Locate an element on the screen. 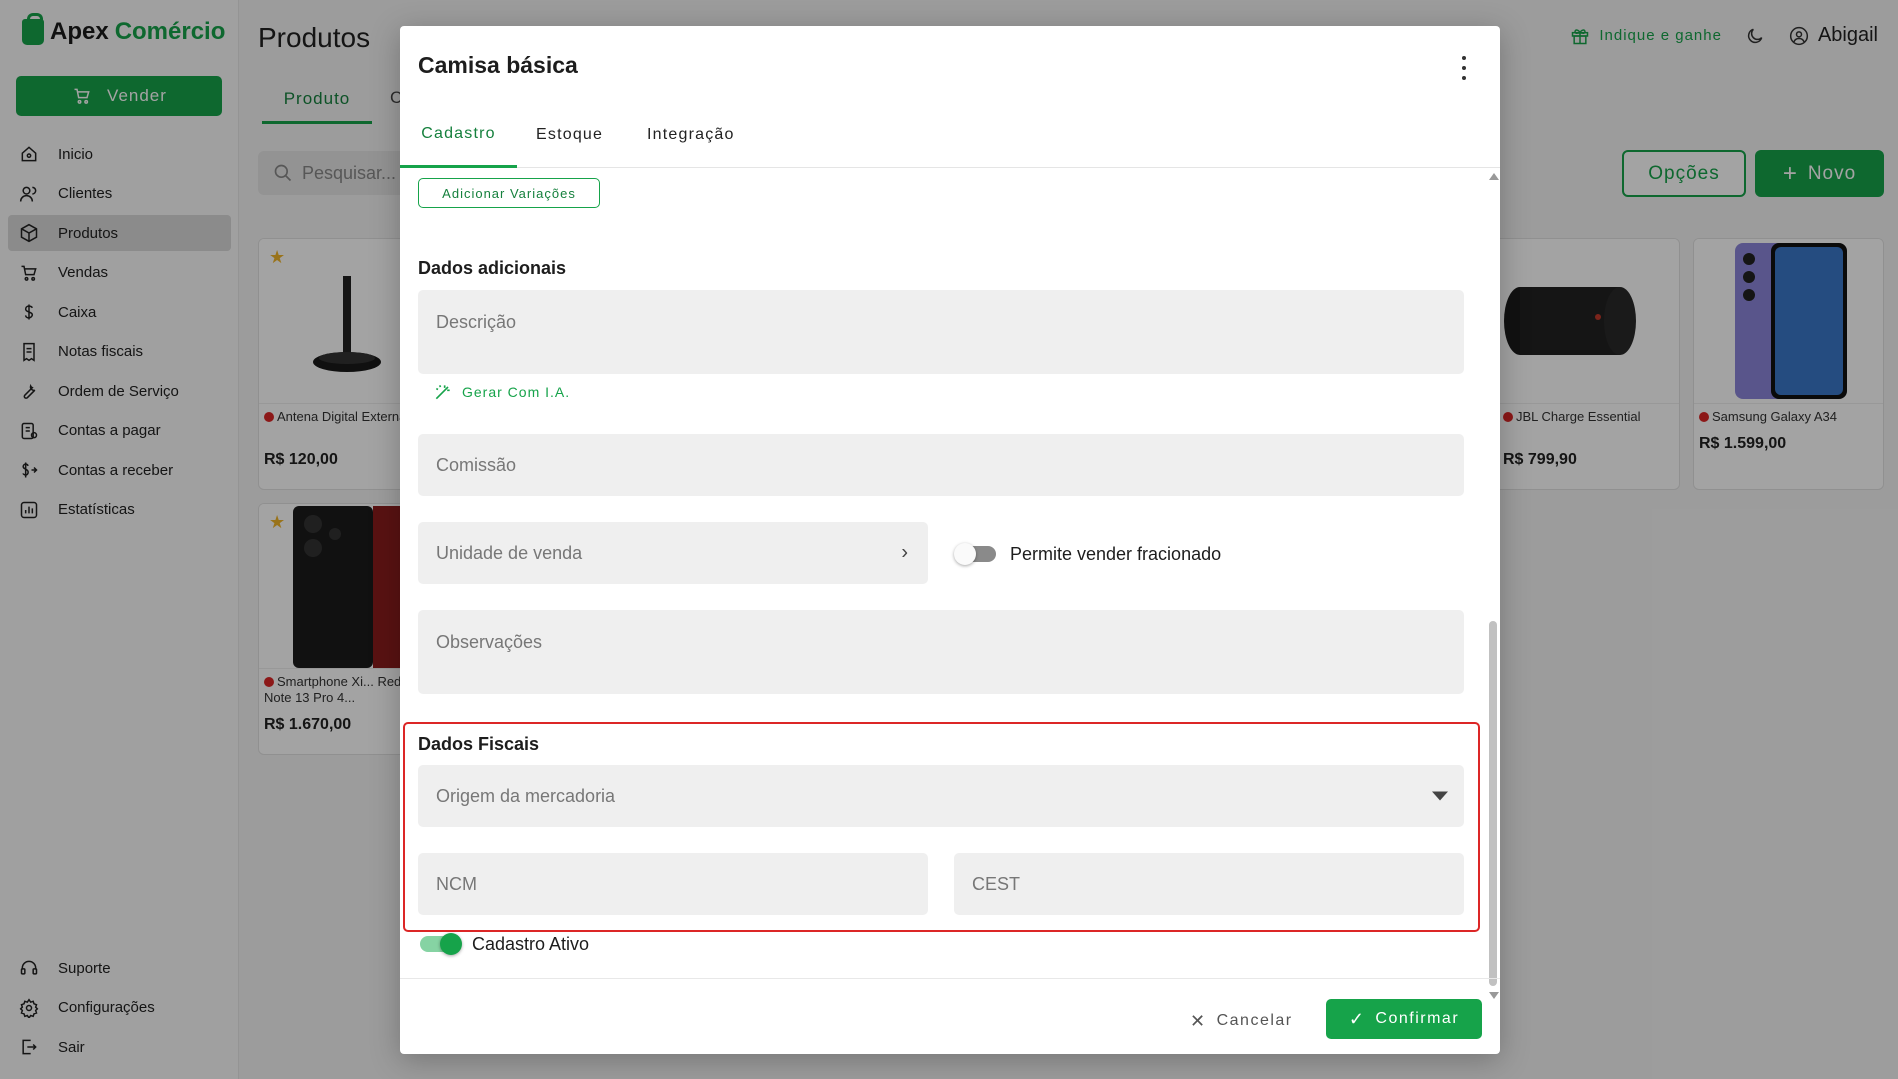  sale-unit-field: Unidade de venda › is located at coordinates (673, 553).